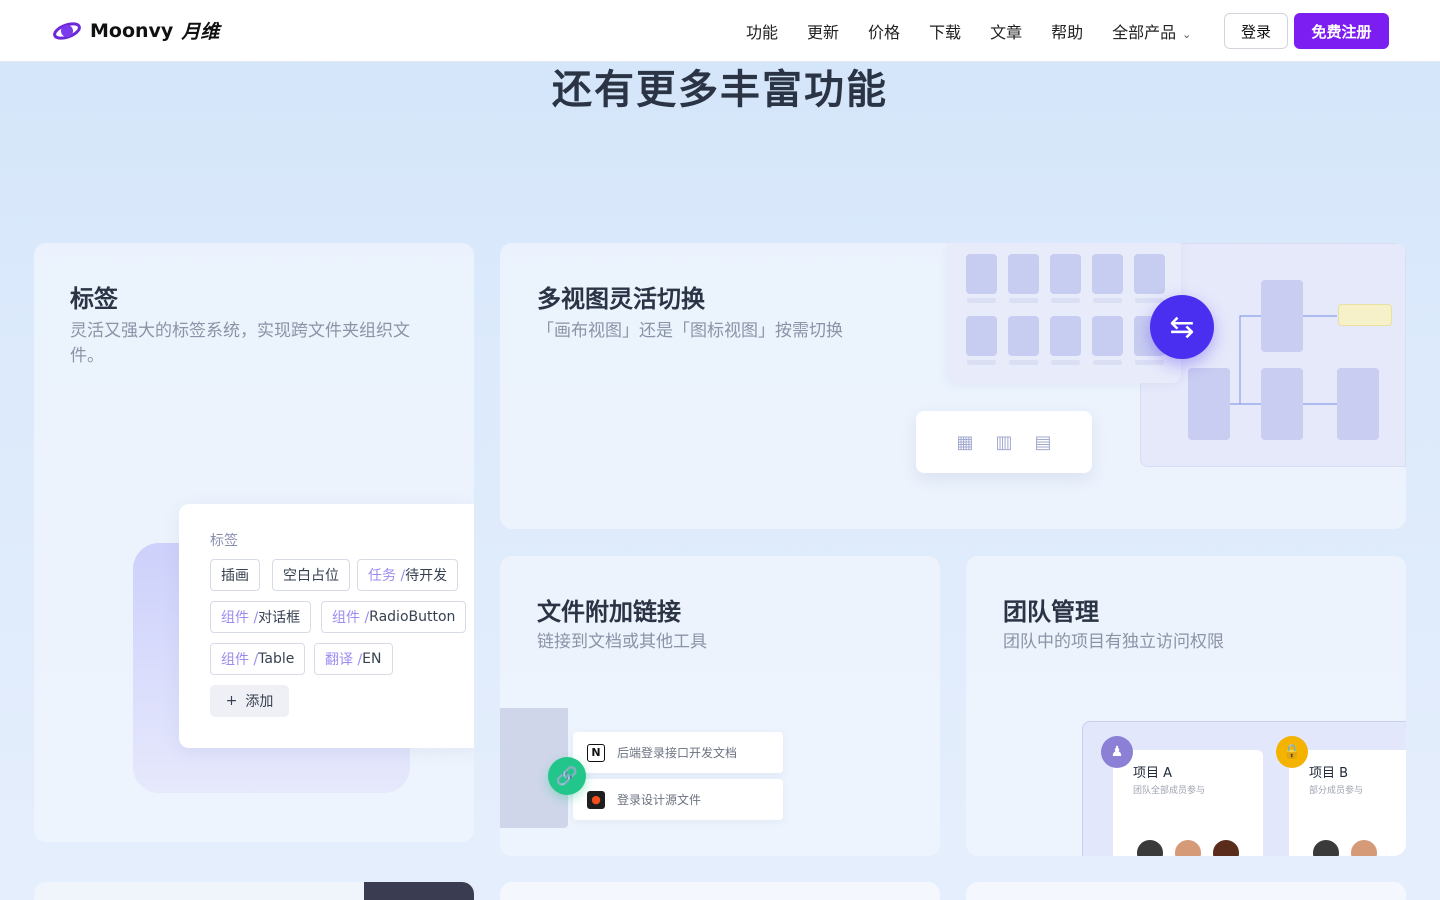 The image size is (1440, 900). I want to click on tag-text: 插画, so click(235, 576).